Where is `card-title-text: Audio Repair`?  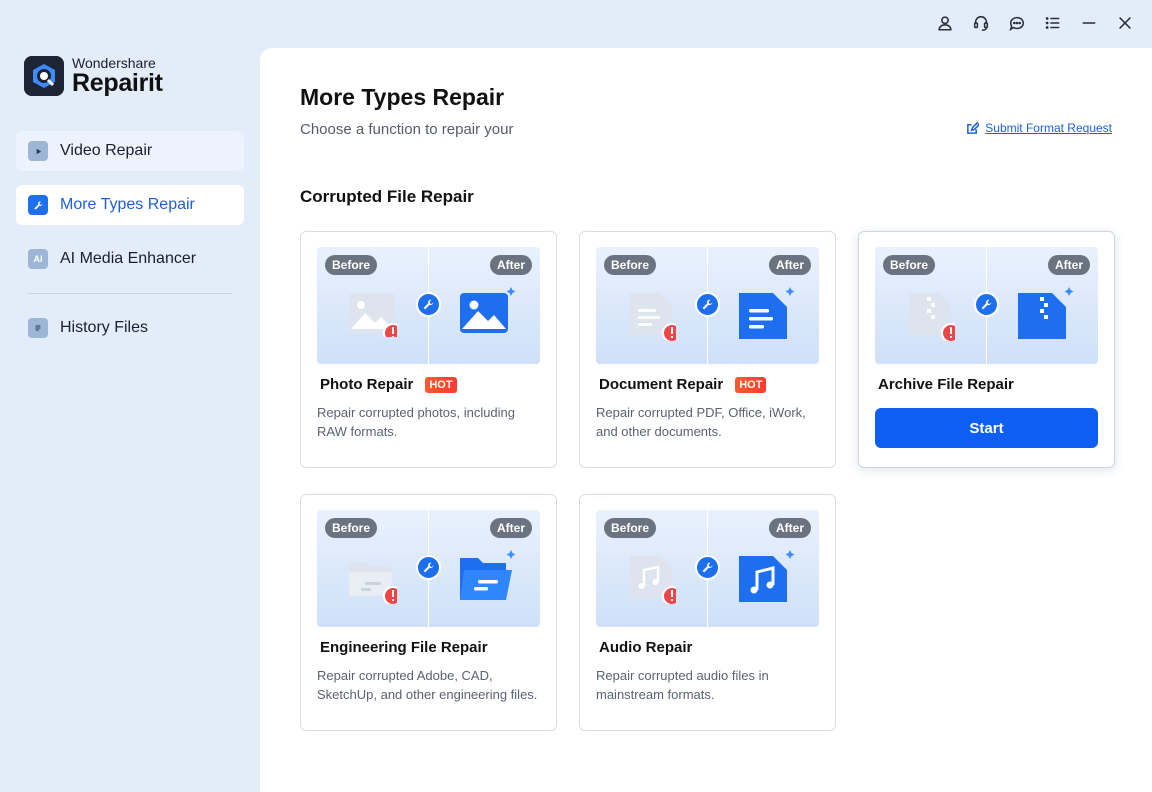 card-title-text: Audio Repair is located at coordinates (646, 647).